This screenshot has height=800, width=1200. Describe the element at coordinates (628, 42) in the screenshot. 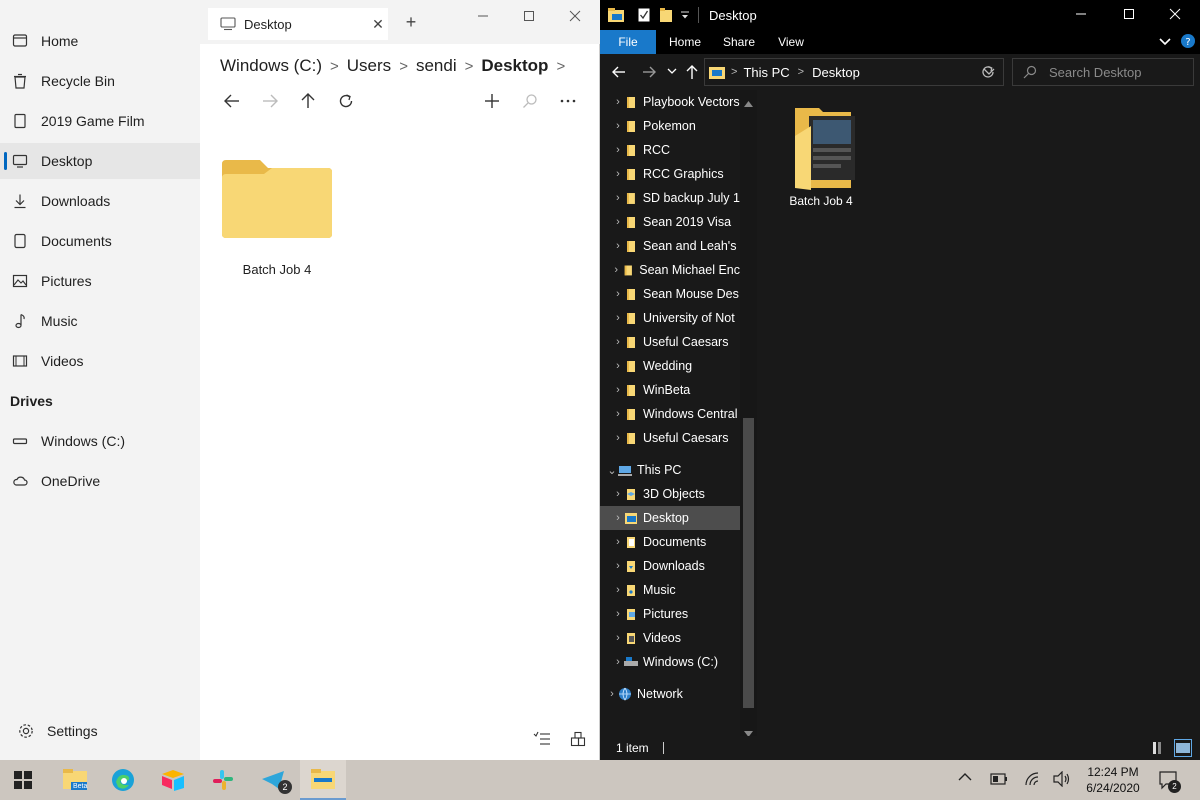

I see `ribbon-tab-file: File` at that location.